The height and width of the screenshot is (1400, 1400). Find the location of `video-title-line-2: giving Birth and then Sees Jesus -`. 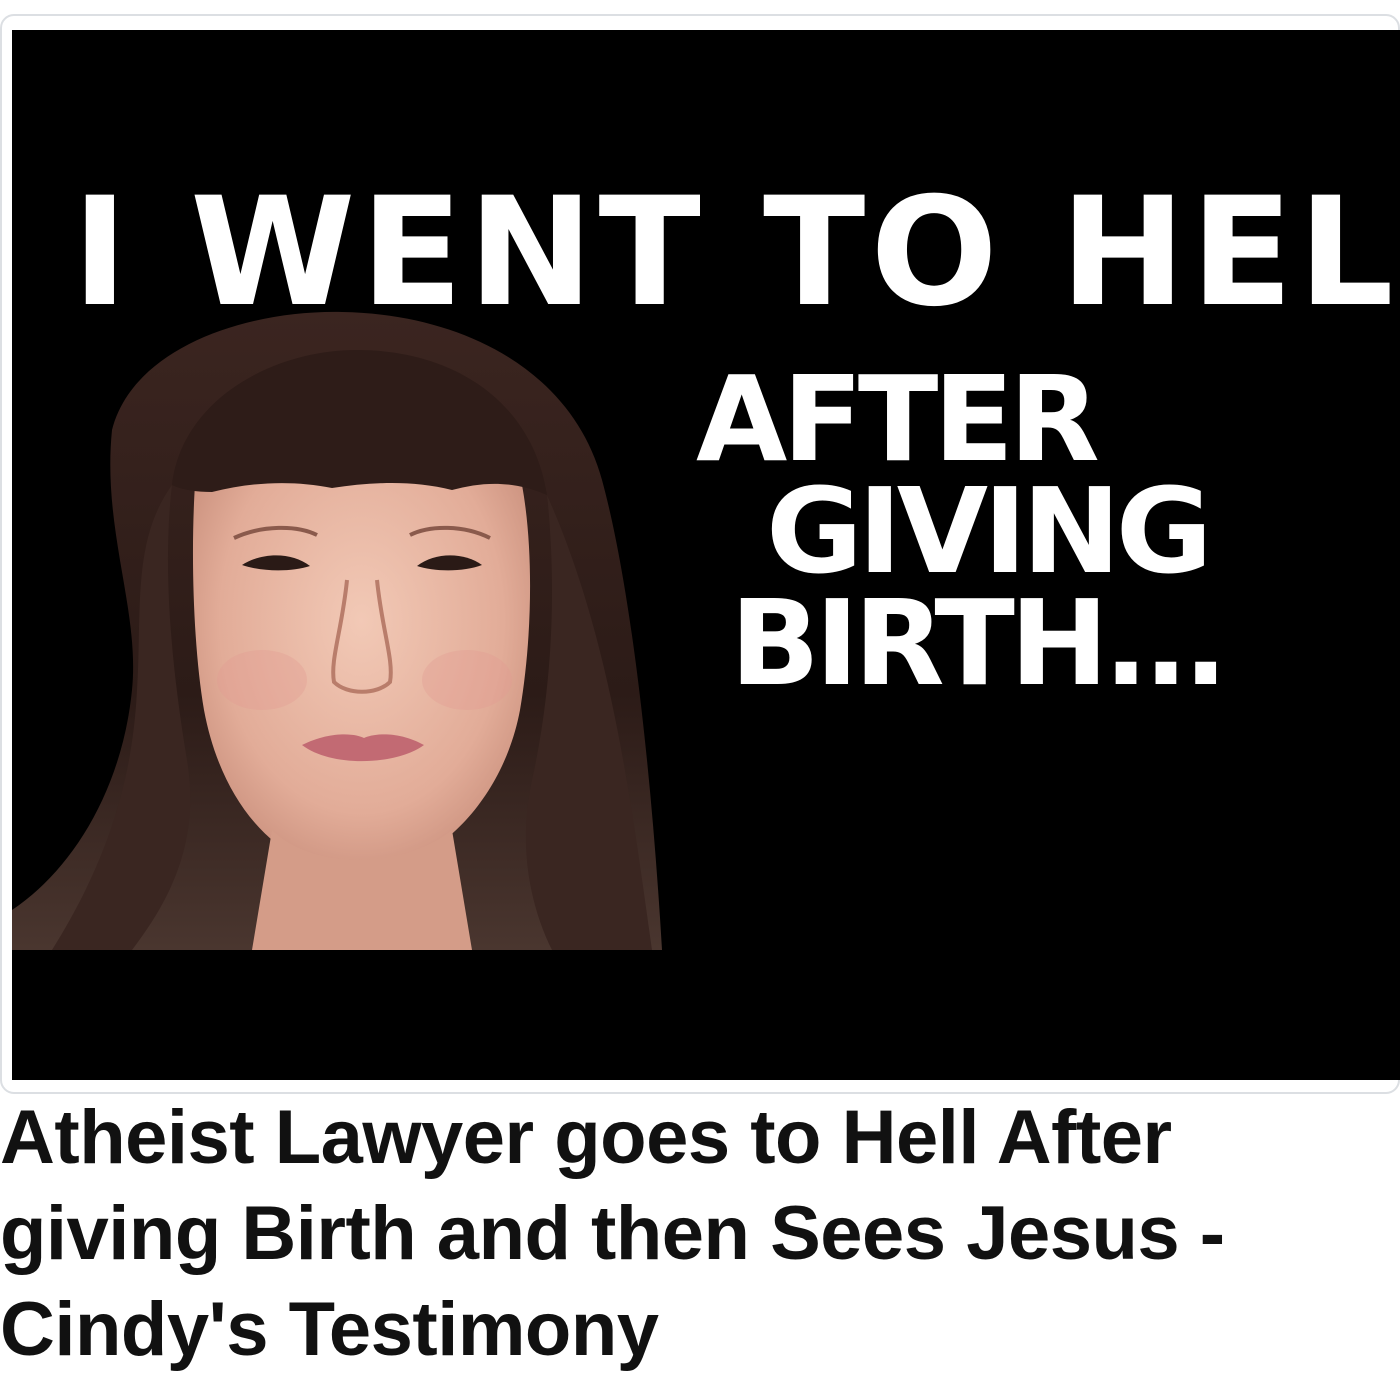

video-title-line-2: giving Birth and then Sees Jesus - is located at coordinates (612, 1233).